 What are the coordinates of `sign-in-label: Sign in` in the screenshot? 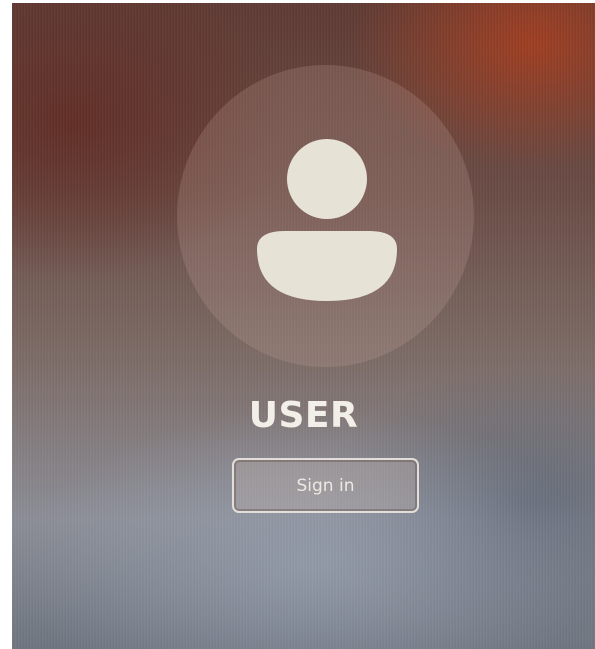 It's located at (325, 485).